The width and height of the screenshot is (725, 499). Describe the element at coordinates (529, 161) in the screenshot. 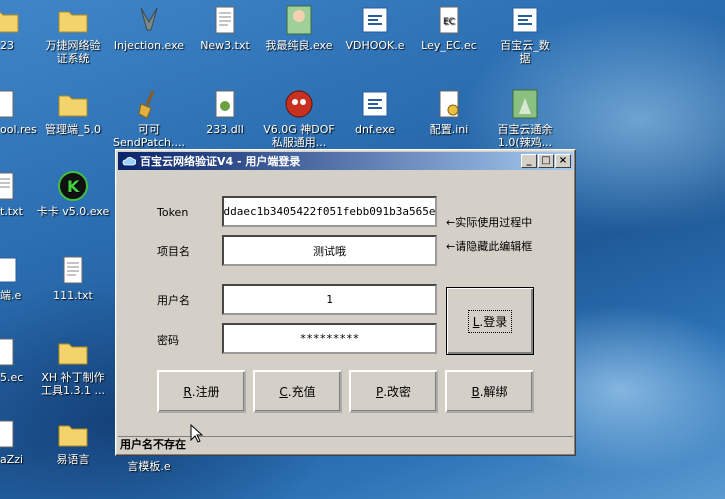

I see `minimize-button: _` at that location.